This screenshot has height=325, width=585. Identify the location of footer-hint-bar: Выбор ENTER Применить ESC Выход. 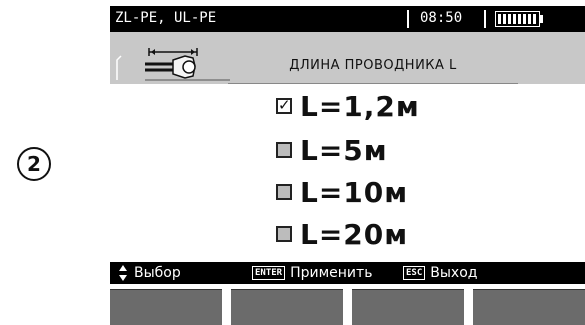
(347, 273).